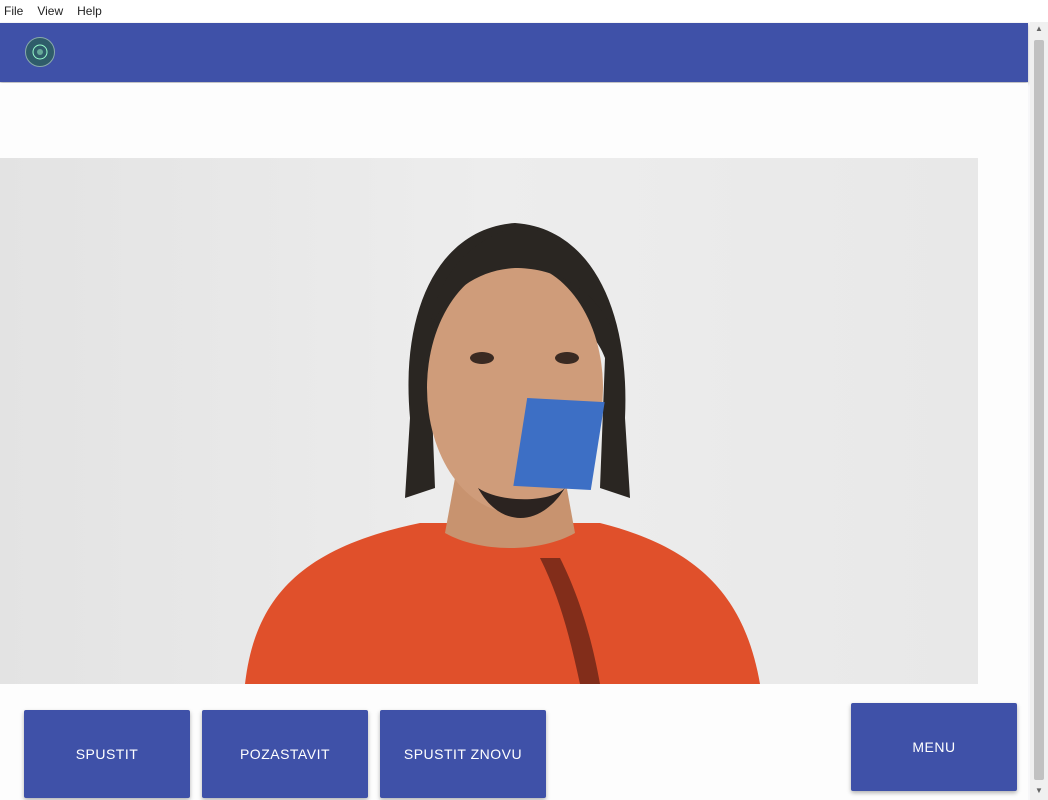  What do you see at coordinates (89, 11) in the screenshot?
I see `menu-help: Help` at bounding box center [89, 11].